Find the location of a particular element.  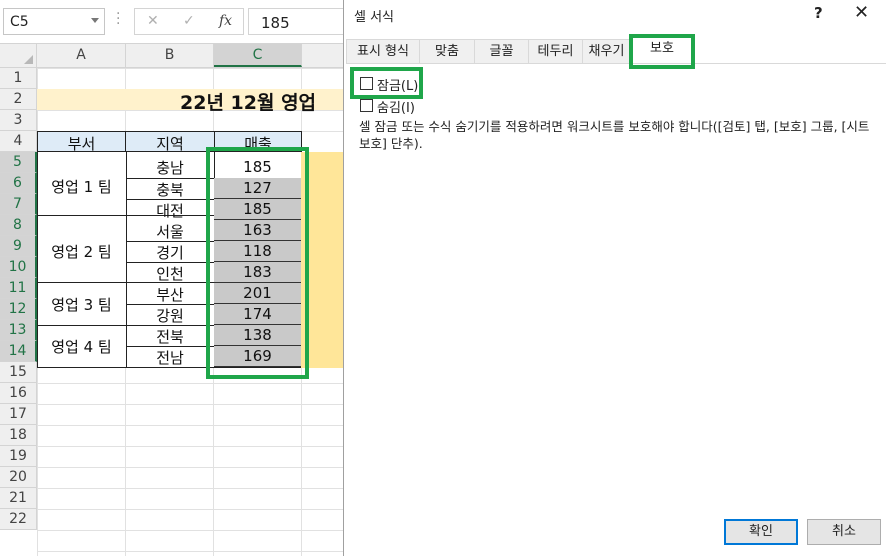

enter-icon: ✓ is located at coordinates (189, 21).